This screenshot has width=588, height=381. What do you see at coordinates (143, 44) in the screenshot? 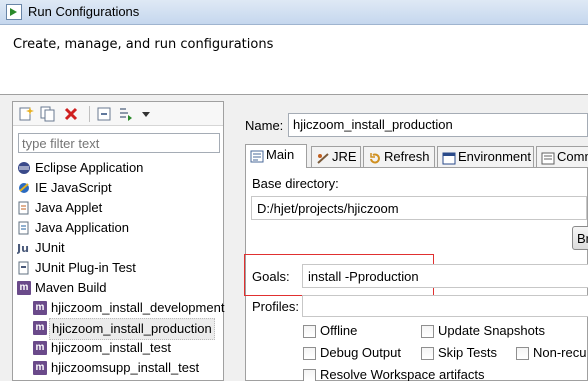
I see `header-text: Create, manage, and run configurations` at bounding box center [143, 44].